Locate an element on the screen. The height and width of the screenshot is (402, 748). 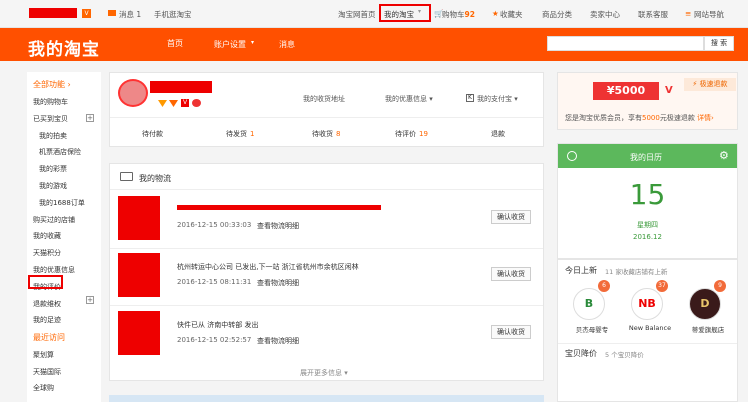
heart-icon is located at coordinates (173, 103).